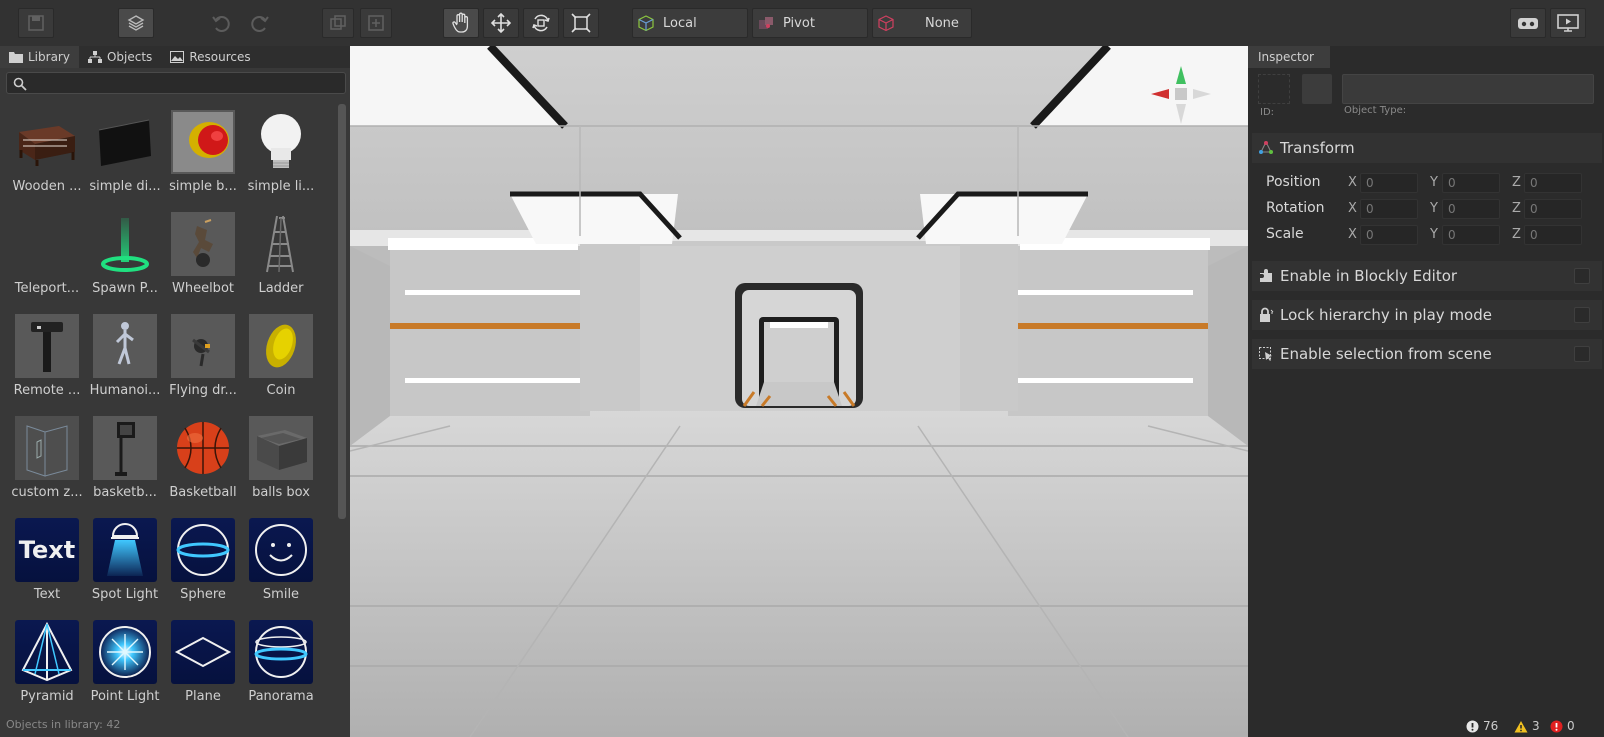  I want to click on redo-button, so click(260, 23).